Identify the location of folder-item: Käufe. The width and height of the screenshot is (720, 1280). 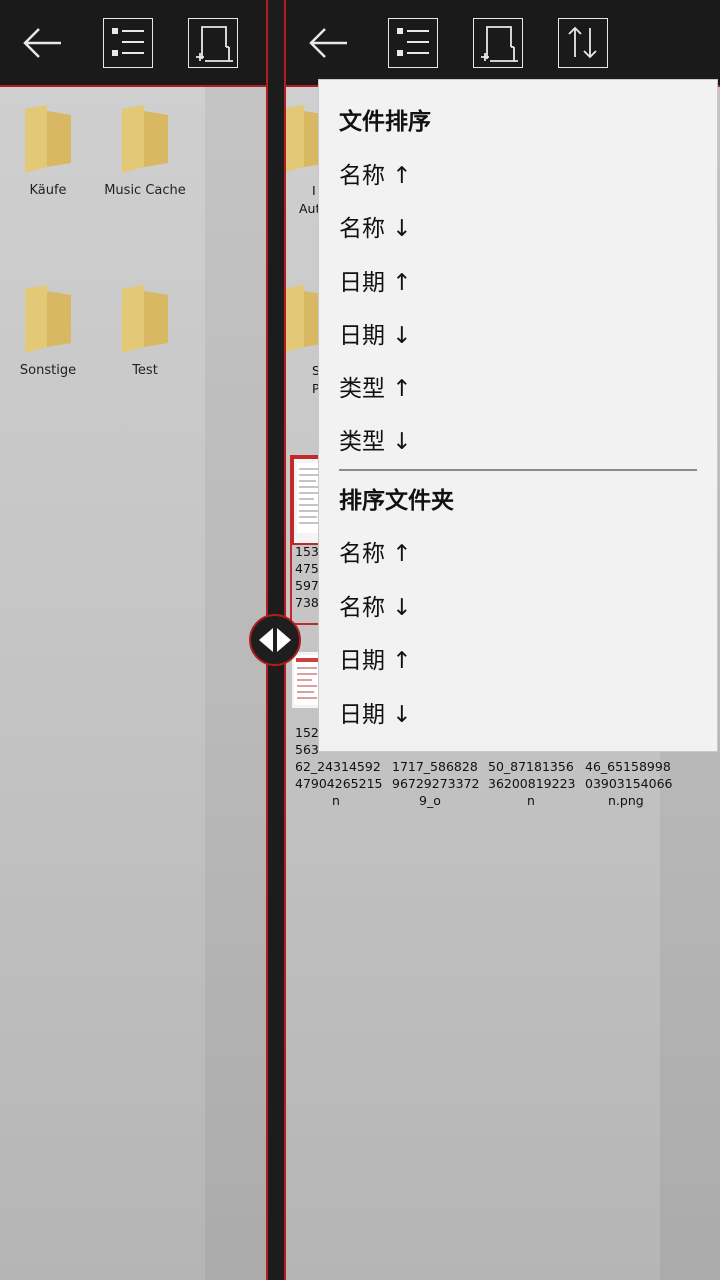
(48, 152).